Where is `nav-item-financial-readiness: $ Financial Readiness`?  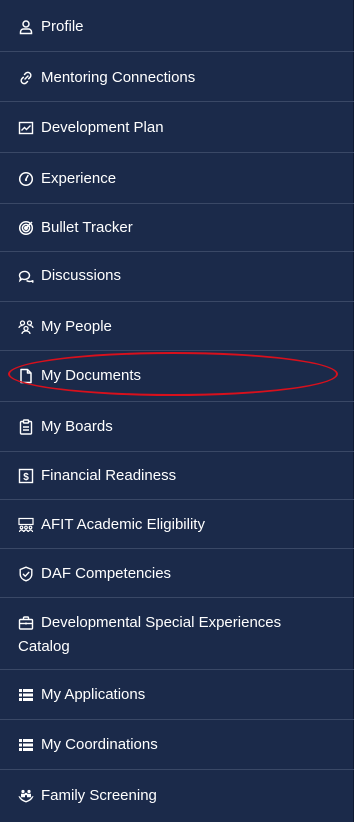
nav-item-financial-readiness: $ Financial Readiness is located at coordinates (177, 476).